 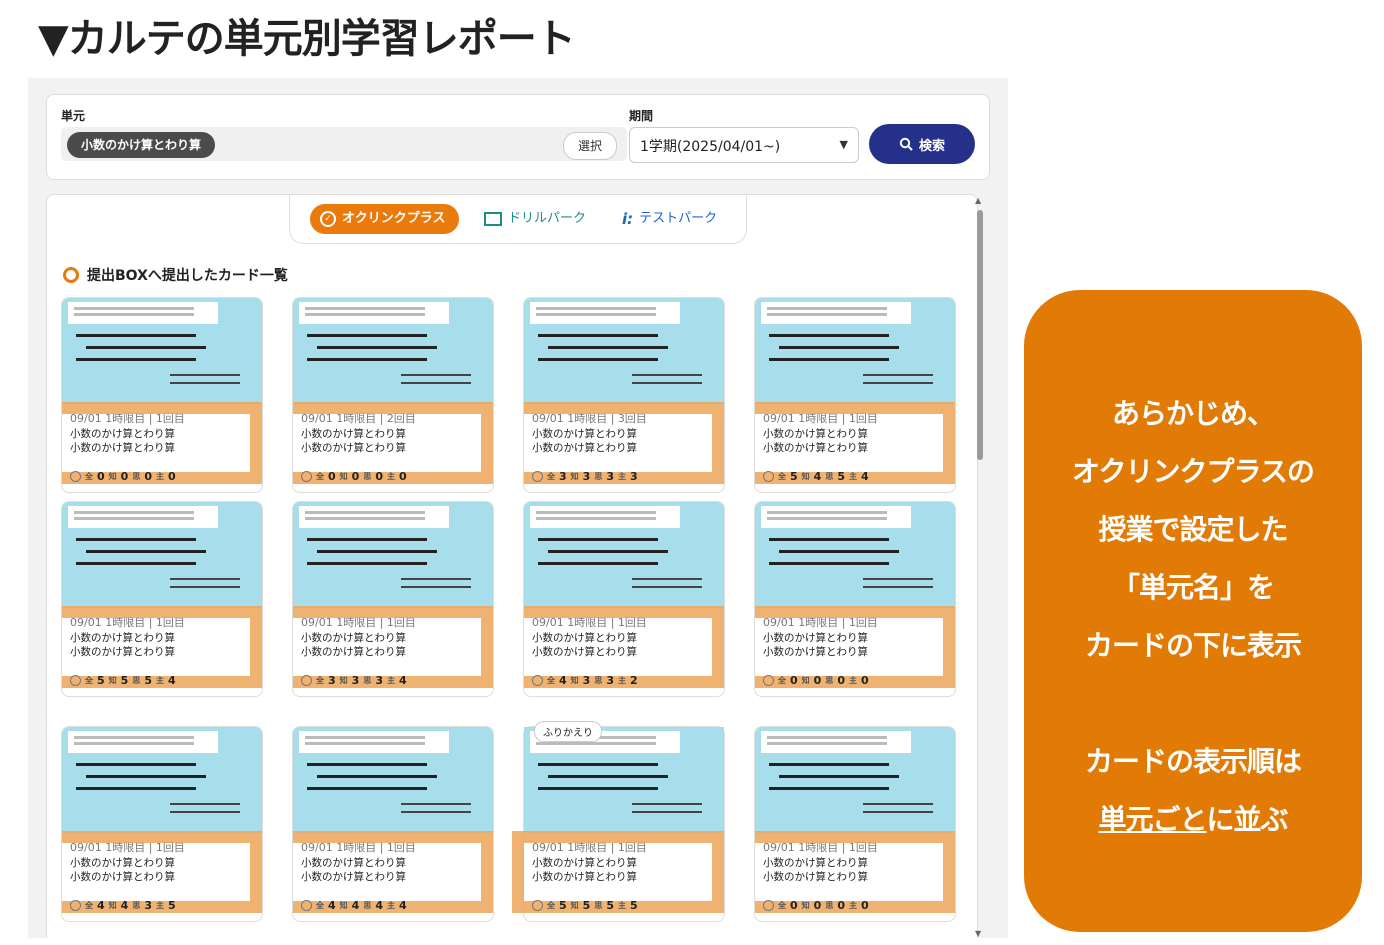 I want to click on tab-oclink-plus: ✓ オクリンクプラス, so click(x=385, y=219).